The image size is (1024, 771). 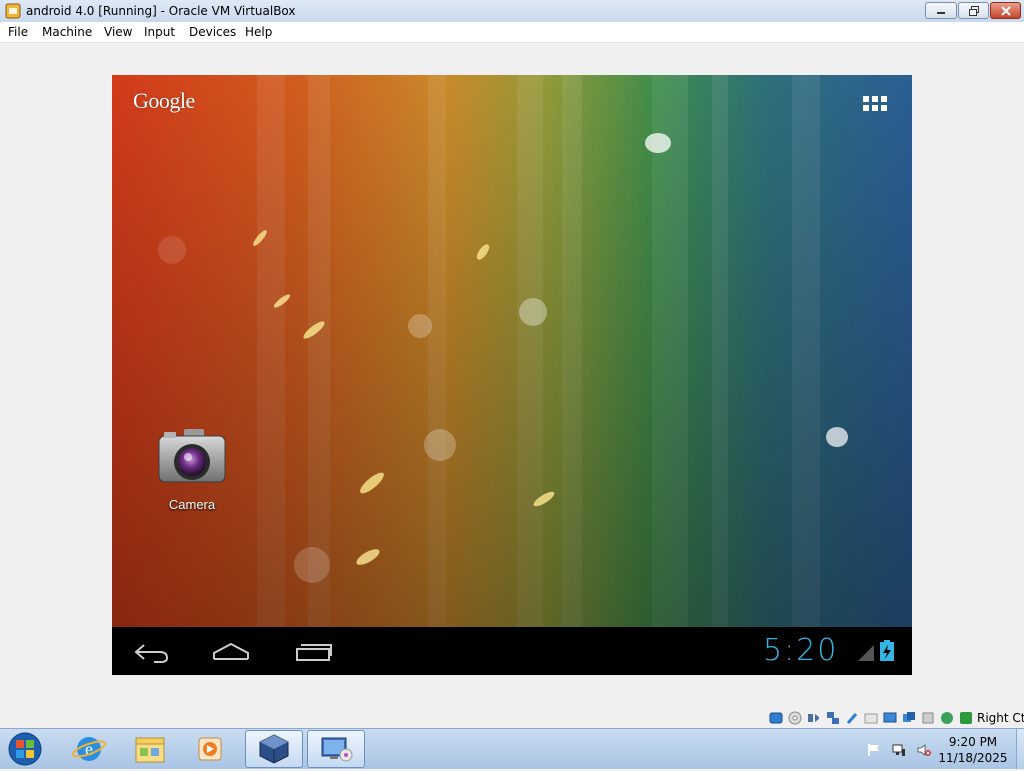 What do you see at coordinates (512, 32) in the screenshot?
I see `menu-bar: File Machine View Input Devices Help` at bounding box center [512, 32].